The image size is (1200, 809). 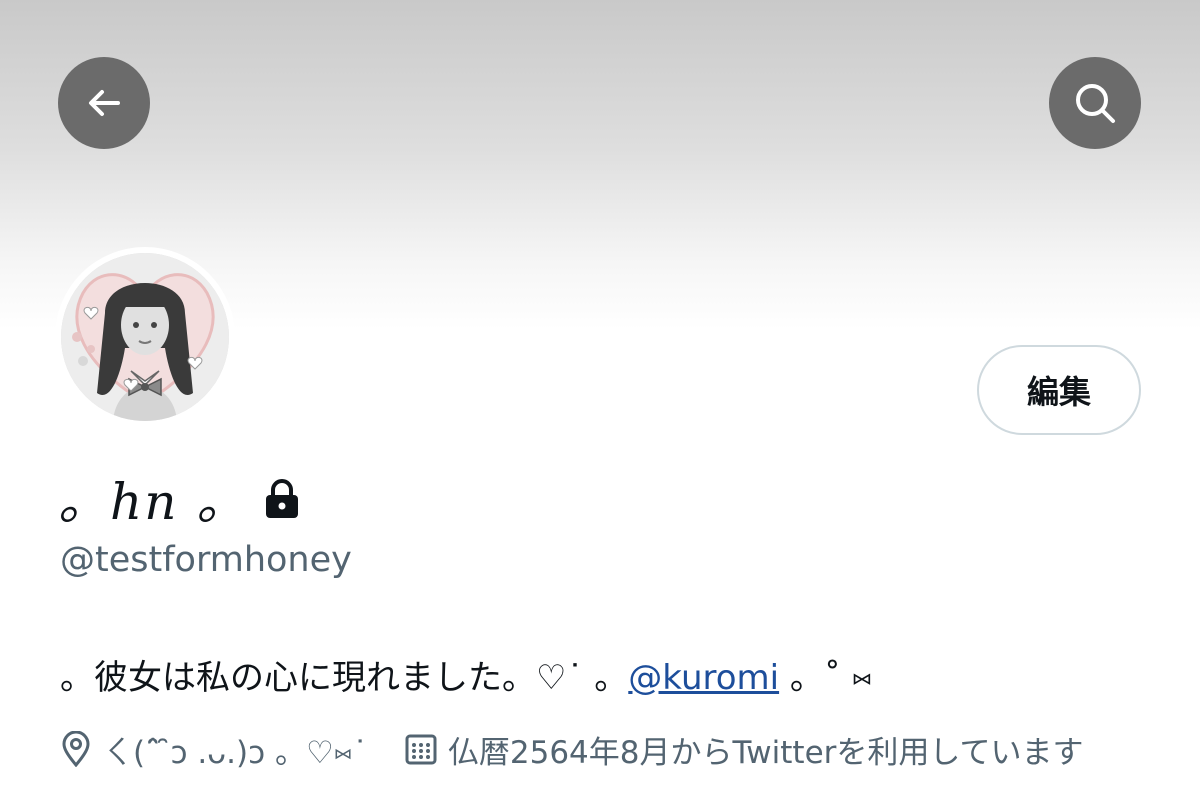 What do you see at coordinates (206, 560) in the screenshot?
I see `user-handle: @testformhoney` at bounding box center [206, 560].